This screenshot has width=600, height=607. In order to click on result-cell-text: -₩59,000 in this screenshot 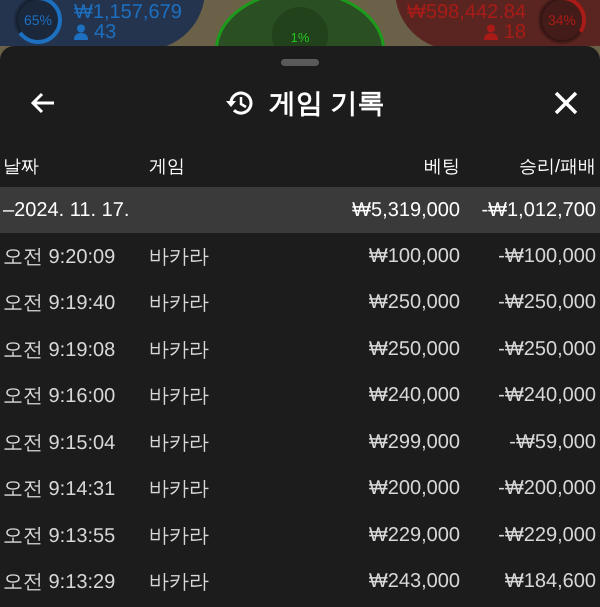, I will do `click(552, 442)`.